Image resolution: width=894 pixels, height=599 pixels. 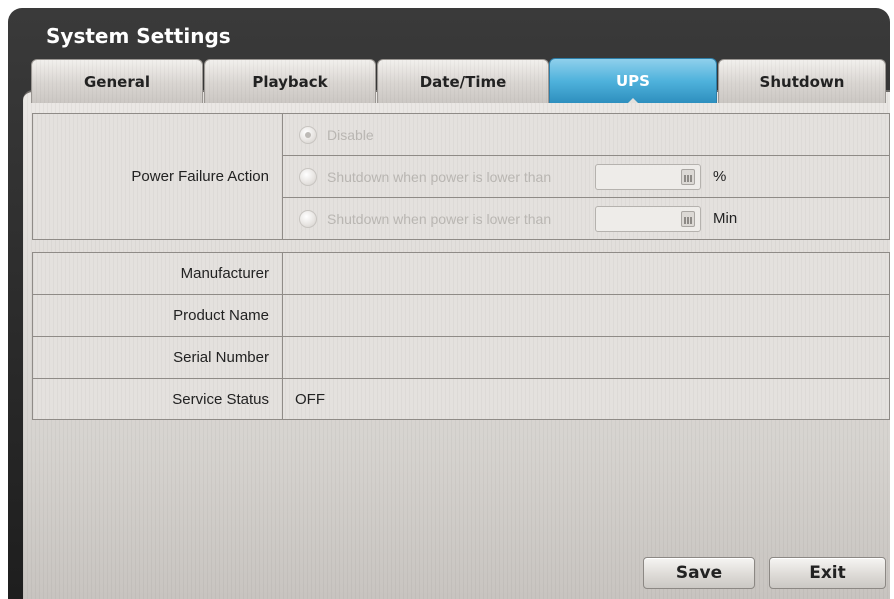 I want to click on active-tab-indicator, so click(x=633, y=100).